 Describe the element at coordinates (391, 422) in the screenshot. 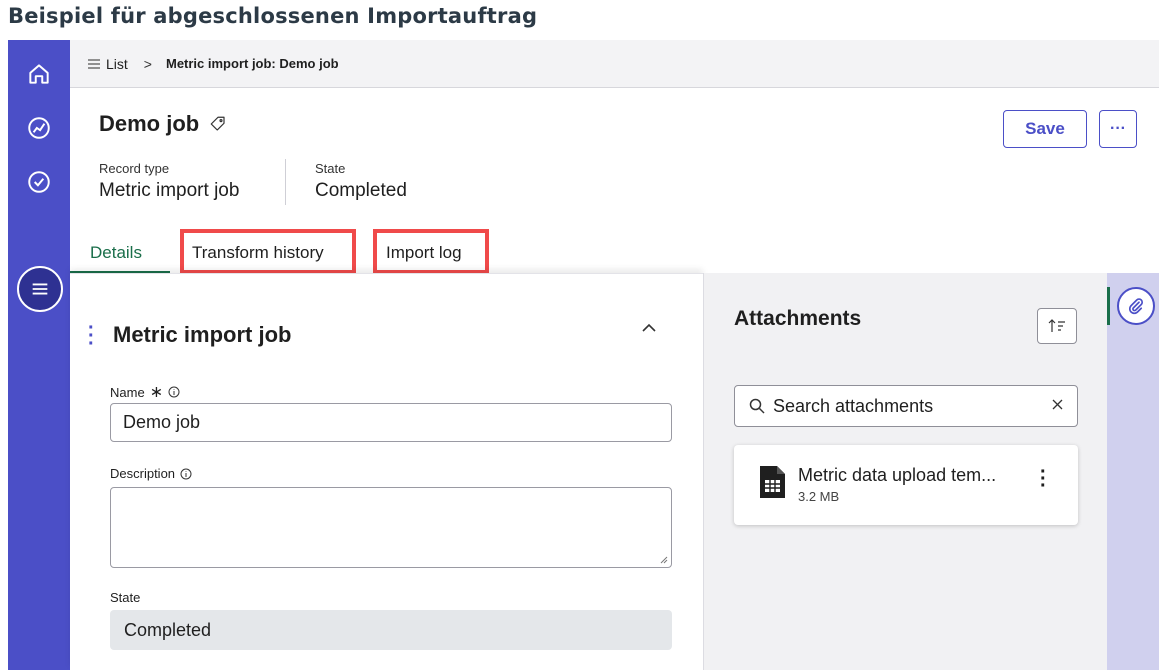

I see `name-input: Demo job` at that location.